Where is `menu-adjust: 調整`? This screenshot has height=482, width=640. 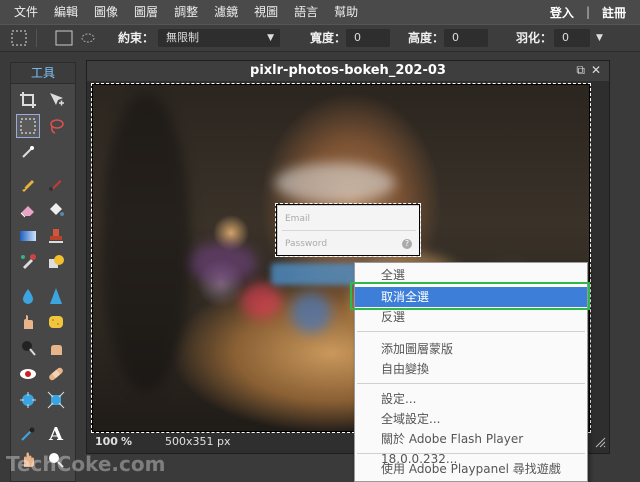
menu-adjust: 調整 is located at coordinates (186, 12).